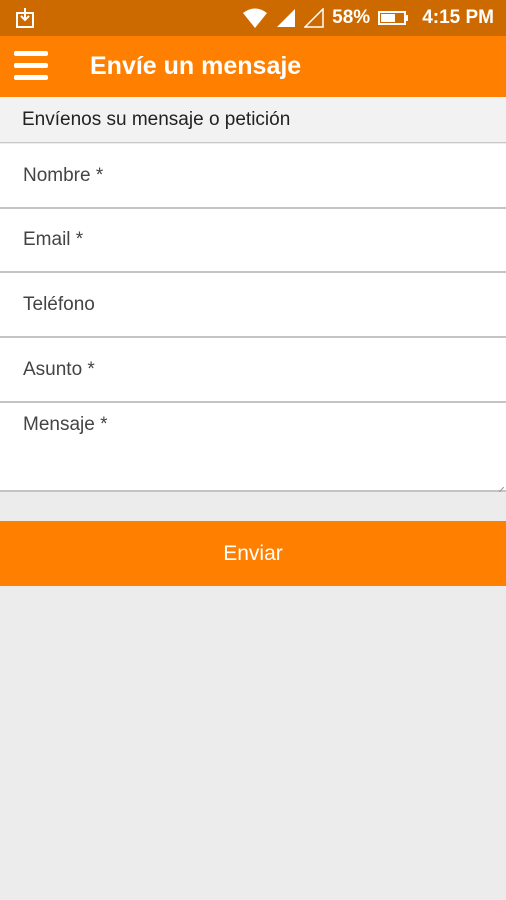 The image size is (506, 900). What do you see at coordinates (286, 18) in the screenshot?
I see `signal-icon` at bounding box center [286, 18].